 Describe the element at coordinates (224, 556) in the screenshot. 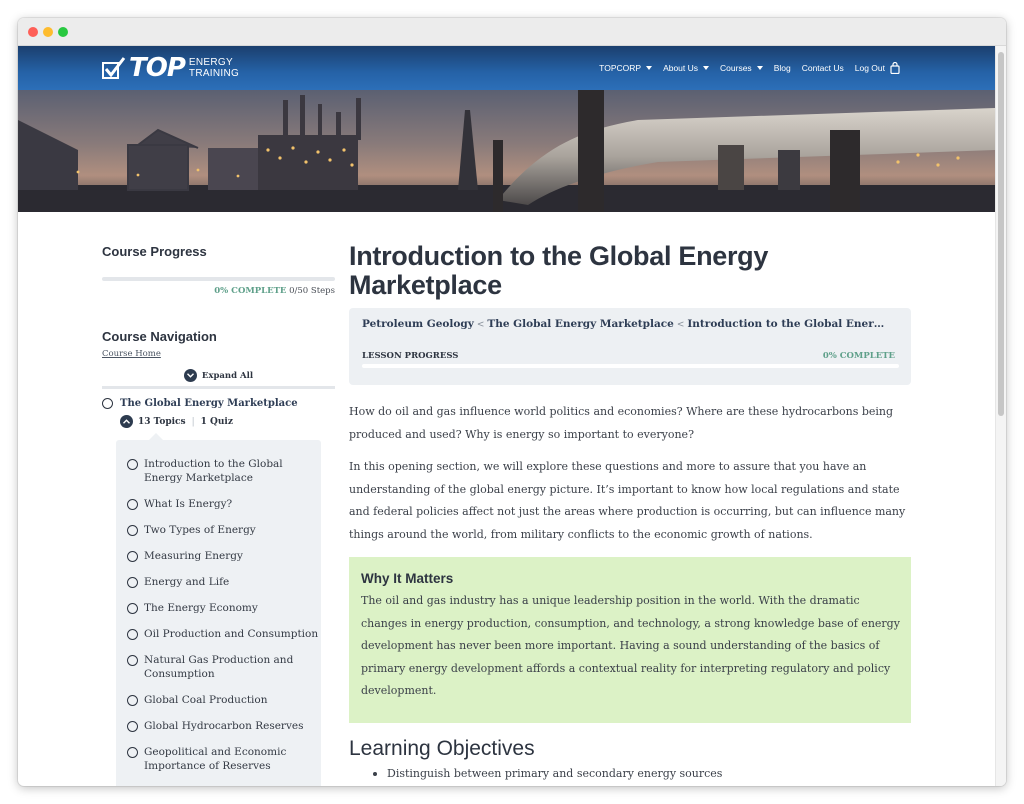

I see `topic-item: Measuring Energy` at that location.